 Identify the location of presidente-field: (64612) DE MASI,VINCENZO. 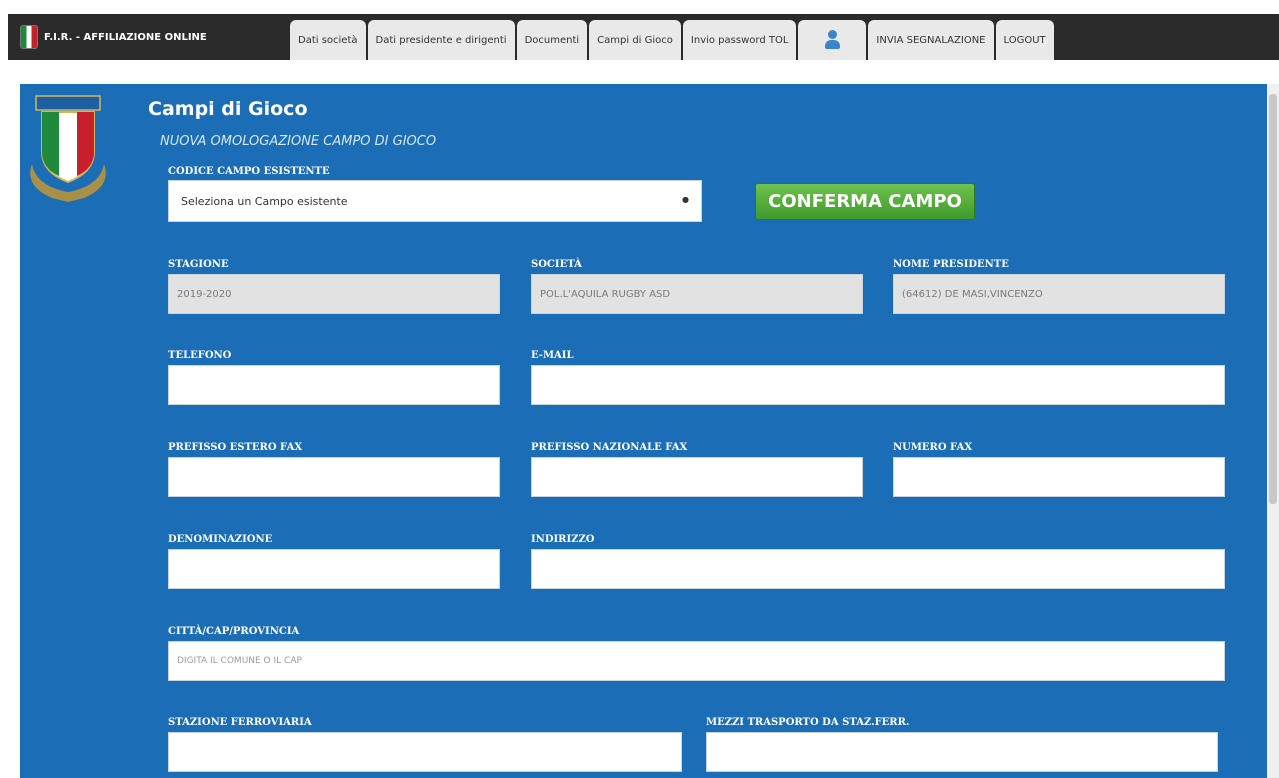
(1059, 294).